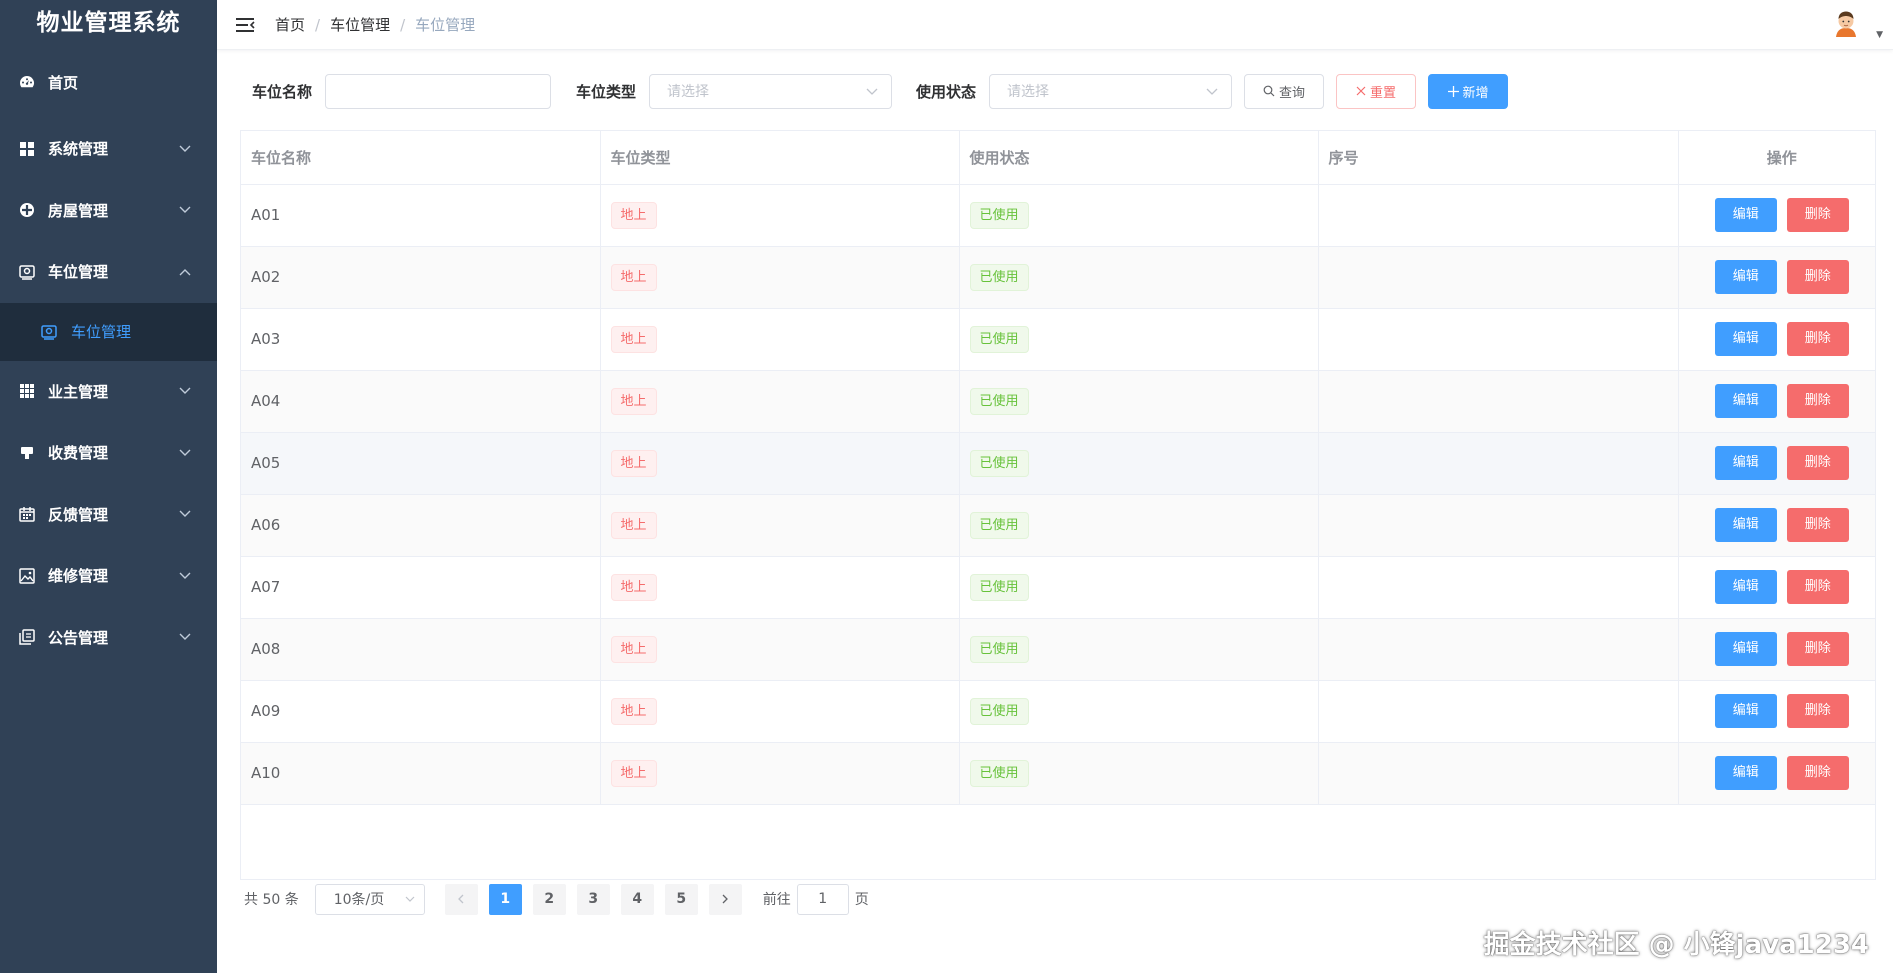 The width and height of the screenshot is (1893, 973). What do you see at coordinates (108, 82) in the screenshot?
I see `sidebar-item-home: 首页` at bounding box center [108, 82].